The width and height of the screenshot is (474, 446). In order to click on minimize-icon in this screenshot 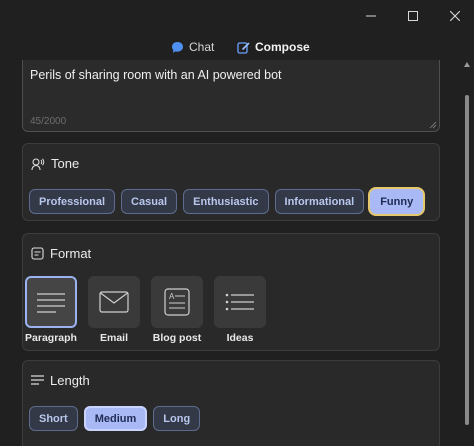, I will do `click(371, 16)`.